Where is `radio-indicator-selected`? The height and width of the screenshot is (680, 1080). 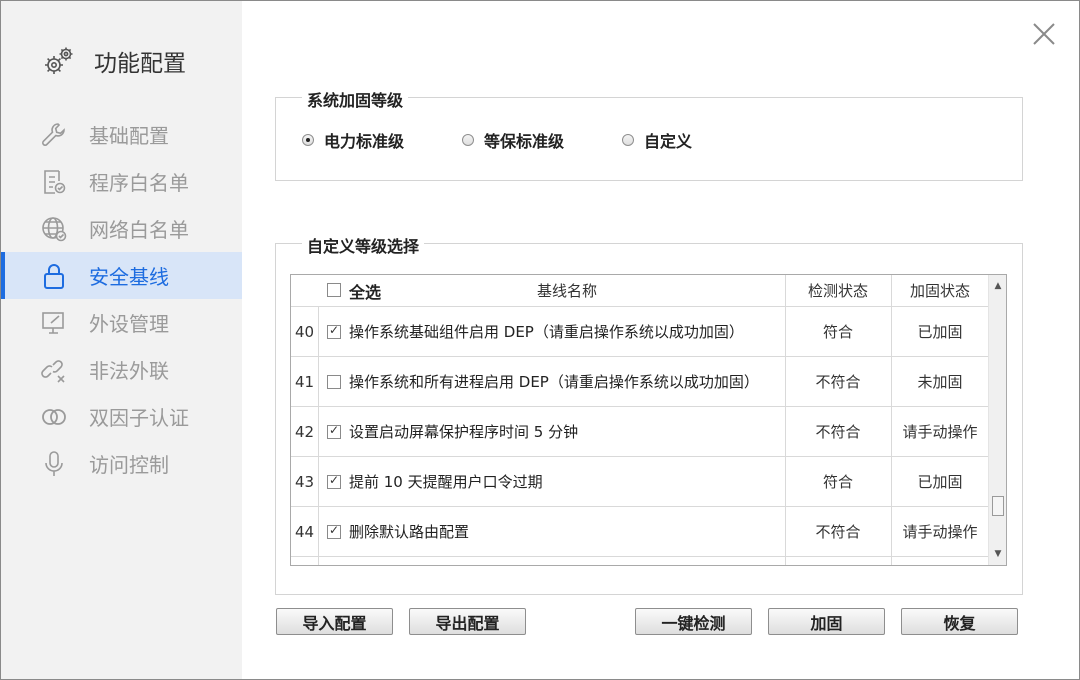
radio-indicator-selected is located at coordinates (308, 140).